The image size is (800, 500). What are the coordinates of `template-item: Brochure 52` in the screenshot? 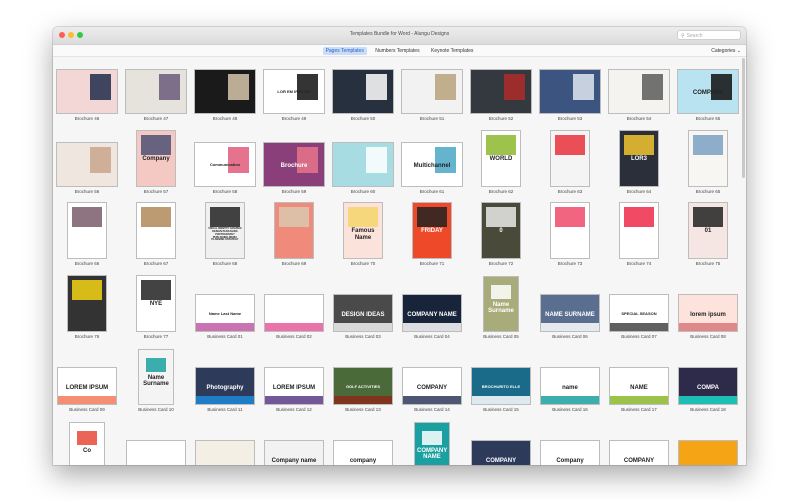 It's located at (501, 95).